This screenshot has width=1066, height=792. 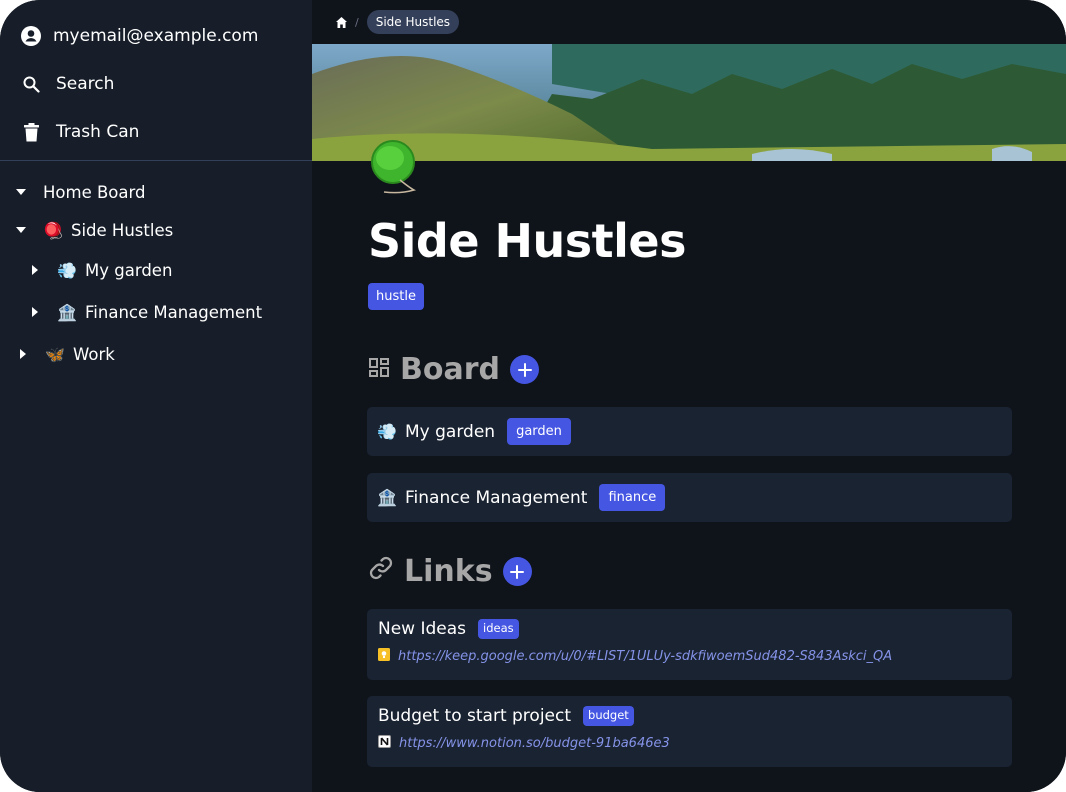 What do you see at coordinates (94, 354) in the screenshot?
I see `tree-item-label: Work` at bounding box center [94, 354].